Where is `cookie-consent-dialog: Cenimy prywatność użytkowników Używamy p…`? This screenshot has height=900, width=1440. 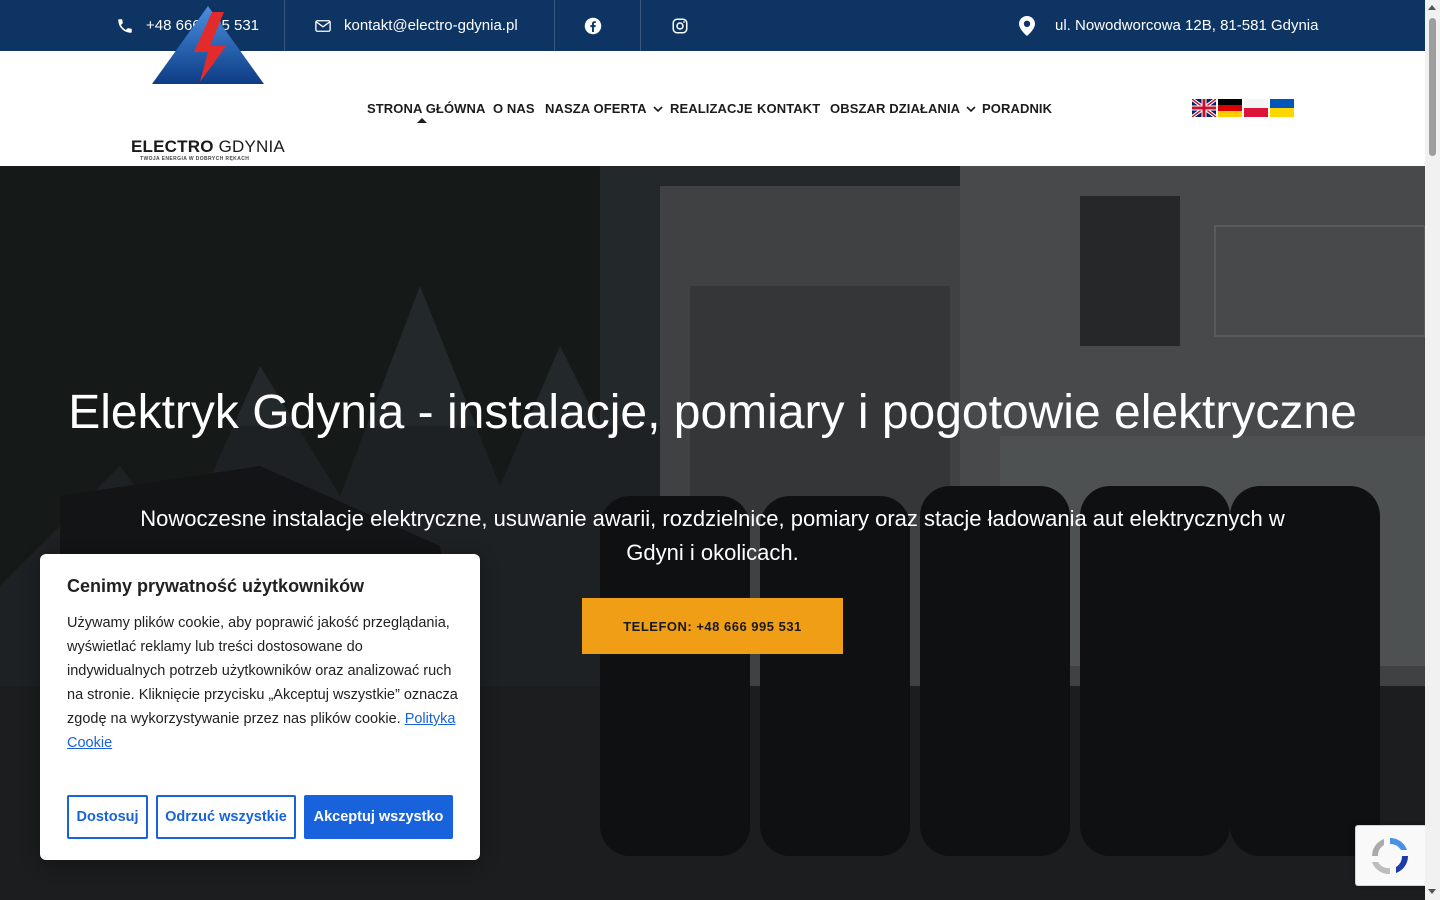
cookie-consent-dialog: Cenimy prywatność użytkowników Używamy p… is located at coordinates (260, 707).